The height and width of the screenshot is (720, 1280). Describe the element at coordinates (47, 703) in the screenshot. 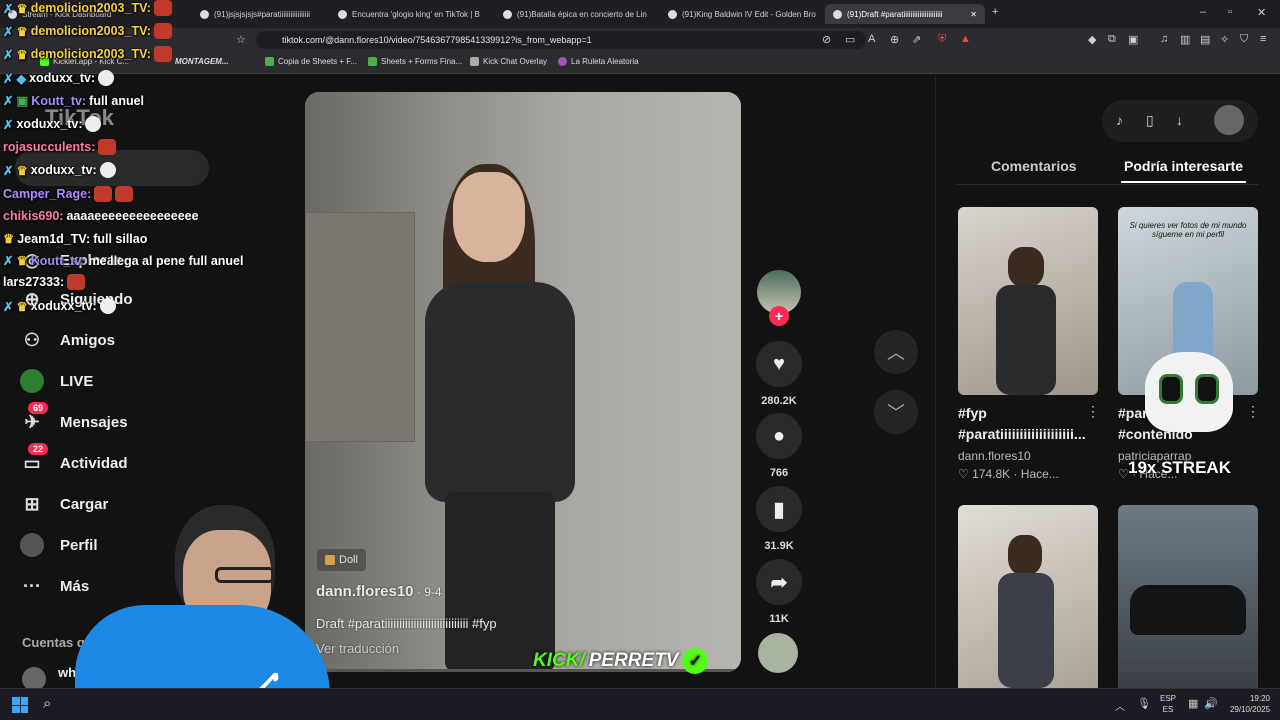

I see `search-icon: ⌕` at that location.